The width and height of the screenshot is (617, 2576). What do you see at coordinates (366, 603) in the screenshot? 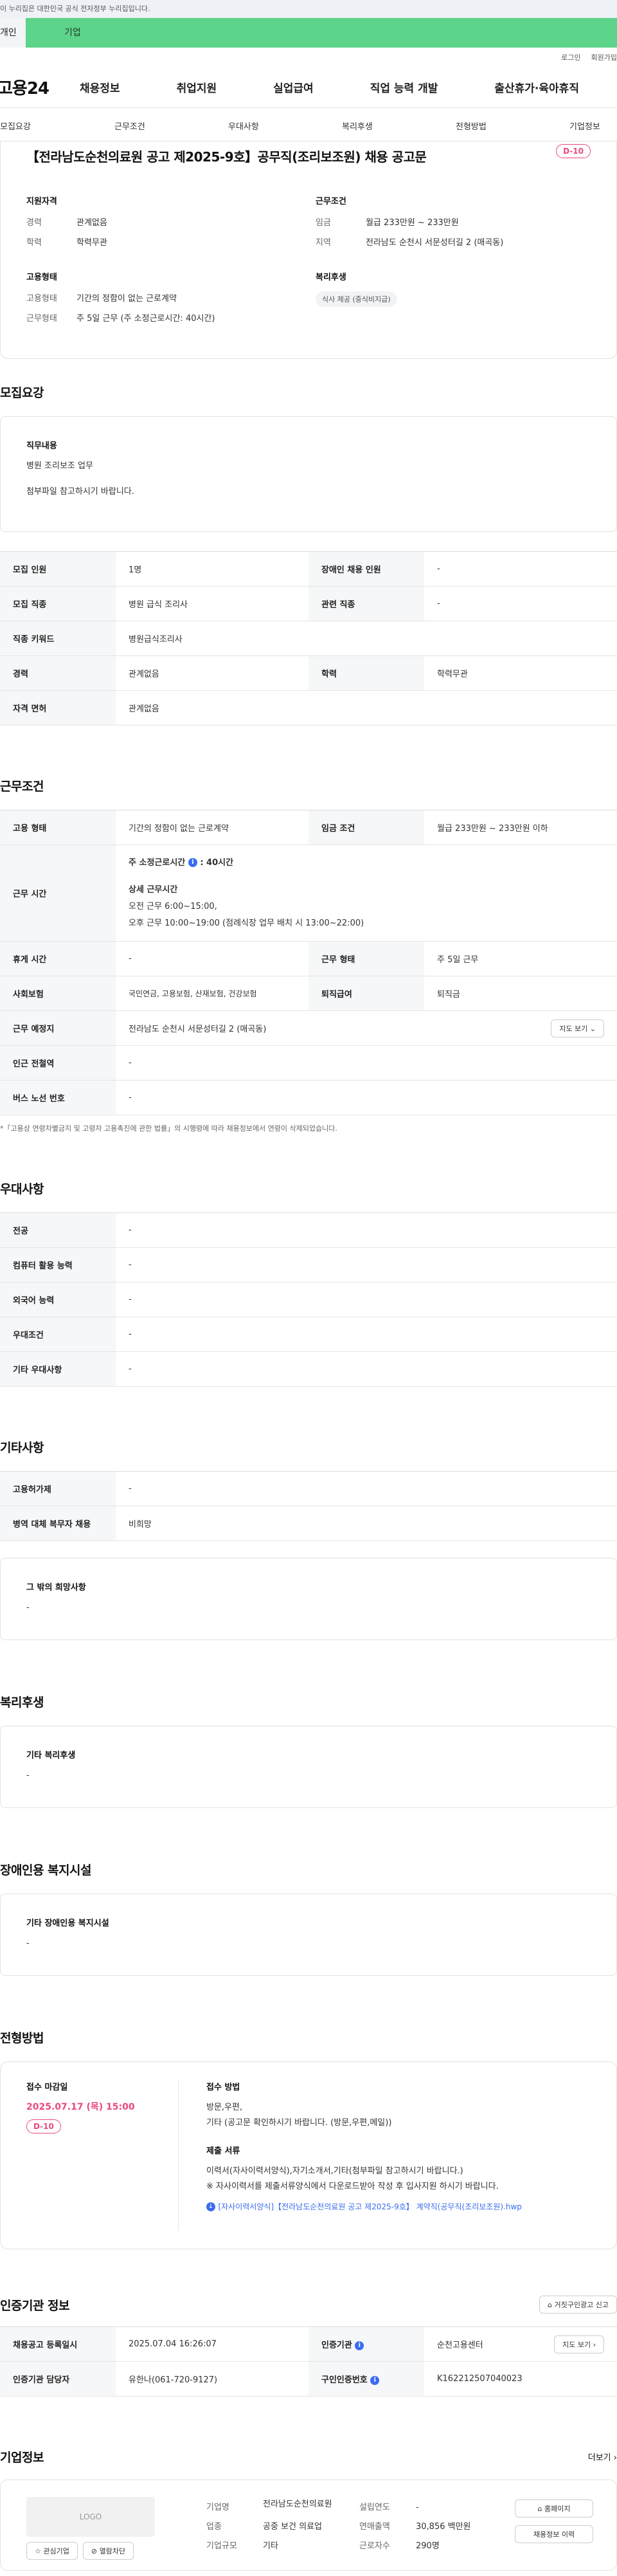
I see `row-label: 관련 직종` at bounding box center [366, 603].